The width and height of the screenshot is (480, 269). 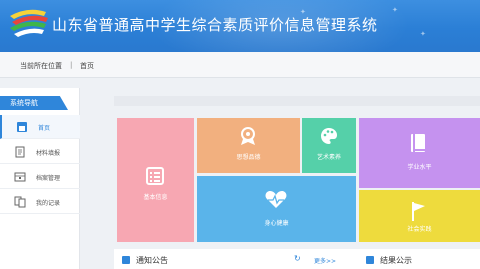 I want to click on location-label: 当前所在位置, so click(x=41, y=66).